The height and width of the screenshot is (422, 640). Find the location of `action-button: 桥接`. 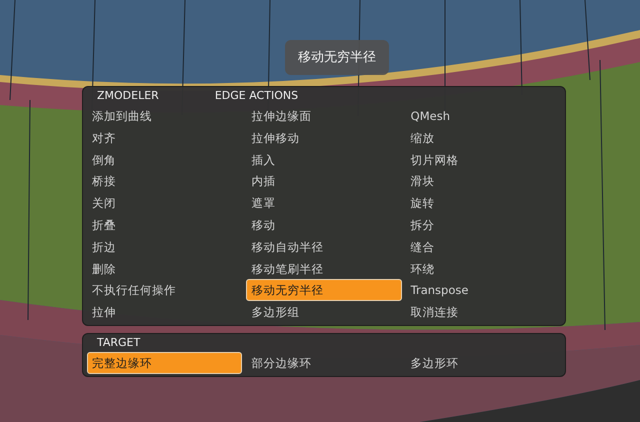

action-button: 桥接 is located at coordinates (164, 181).